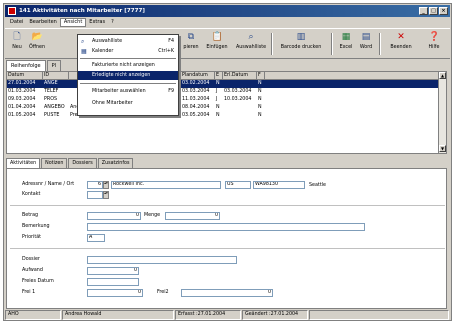 The height and width of the screenshot is (322, 456). Describe the element at coordinates (128, 75) in the screenshot. I see `menu-item-erledigte: Erledigte nicht anzeigen` at that location.